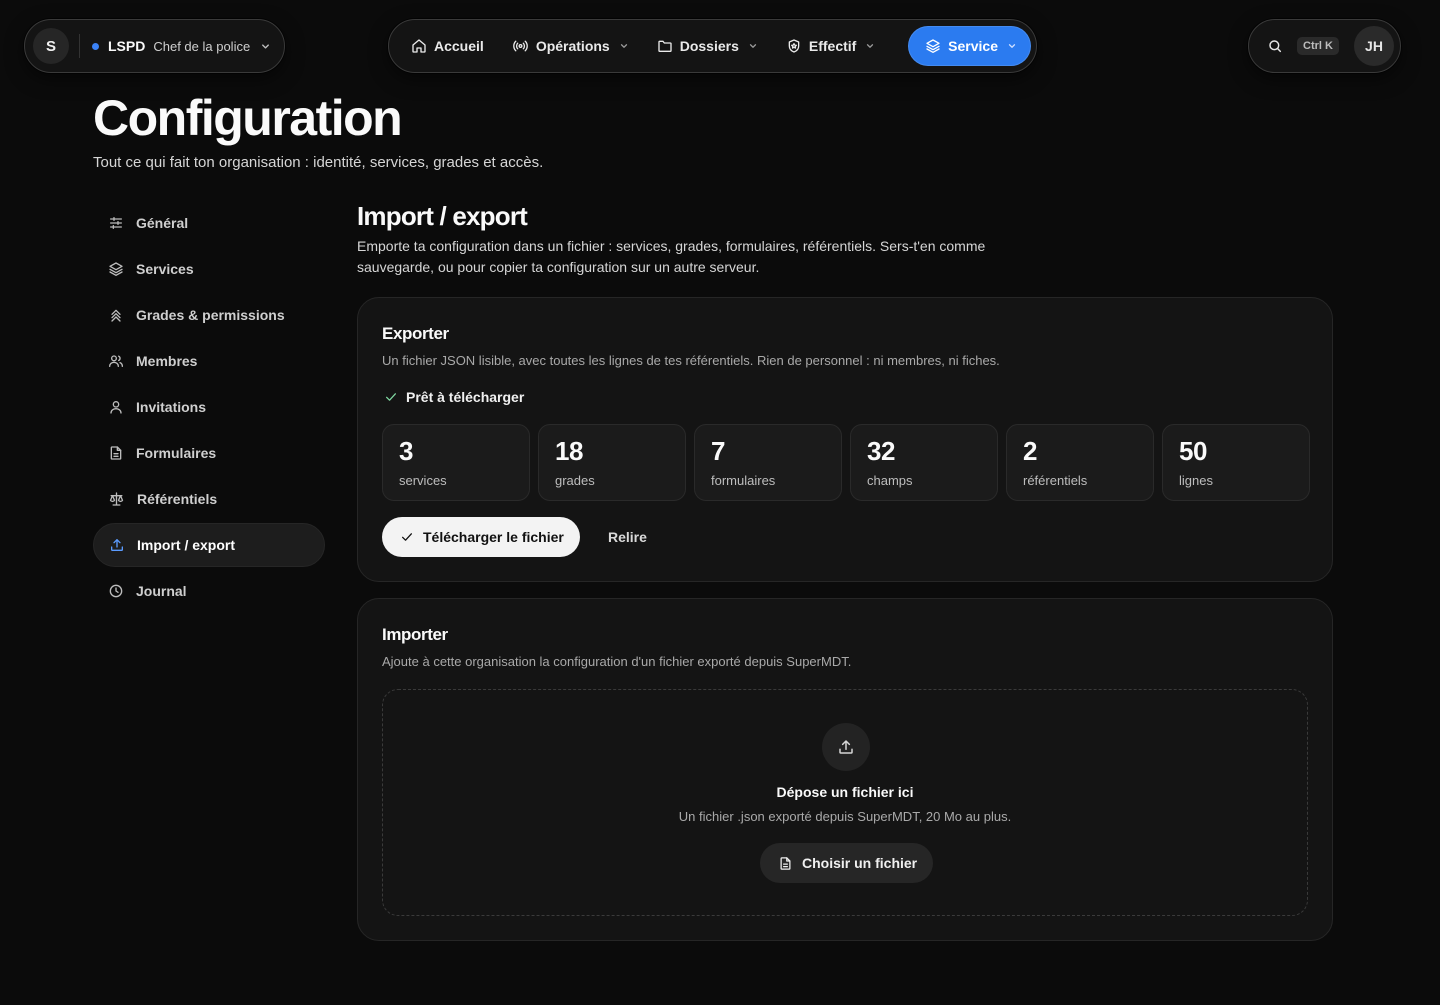 Image resolution: width=1440 pixels, height=1005 pixels. I want to click on sidebar-item-referentiels: Référentiels, so click(209, 499).